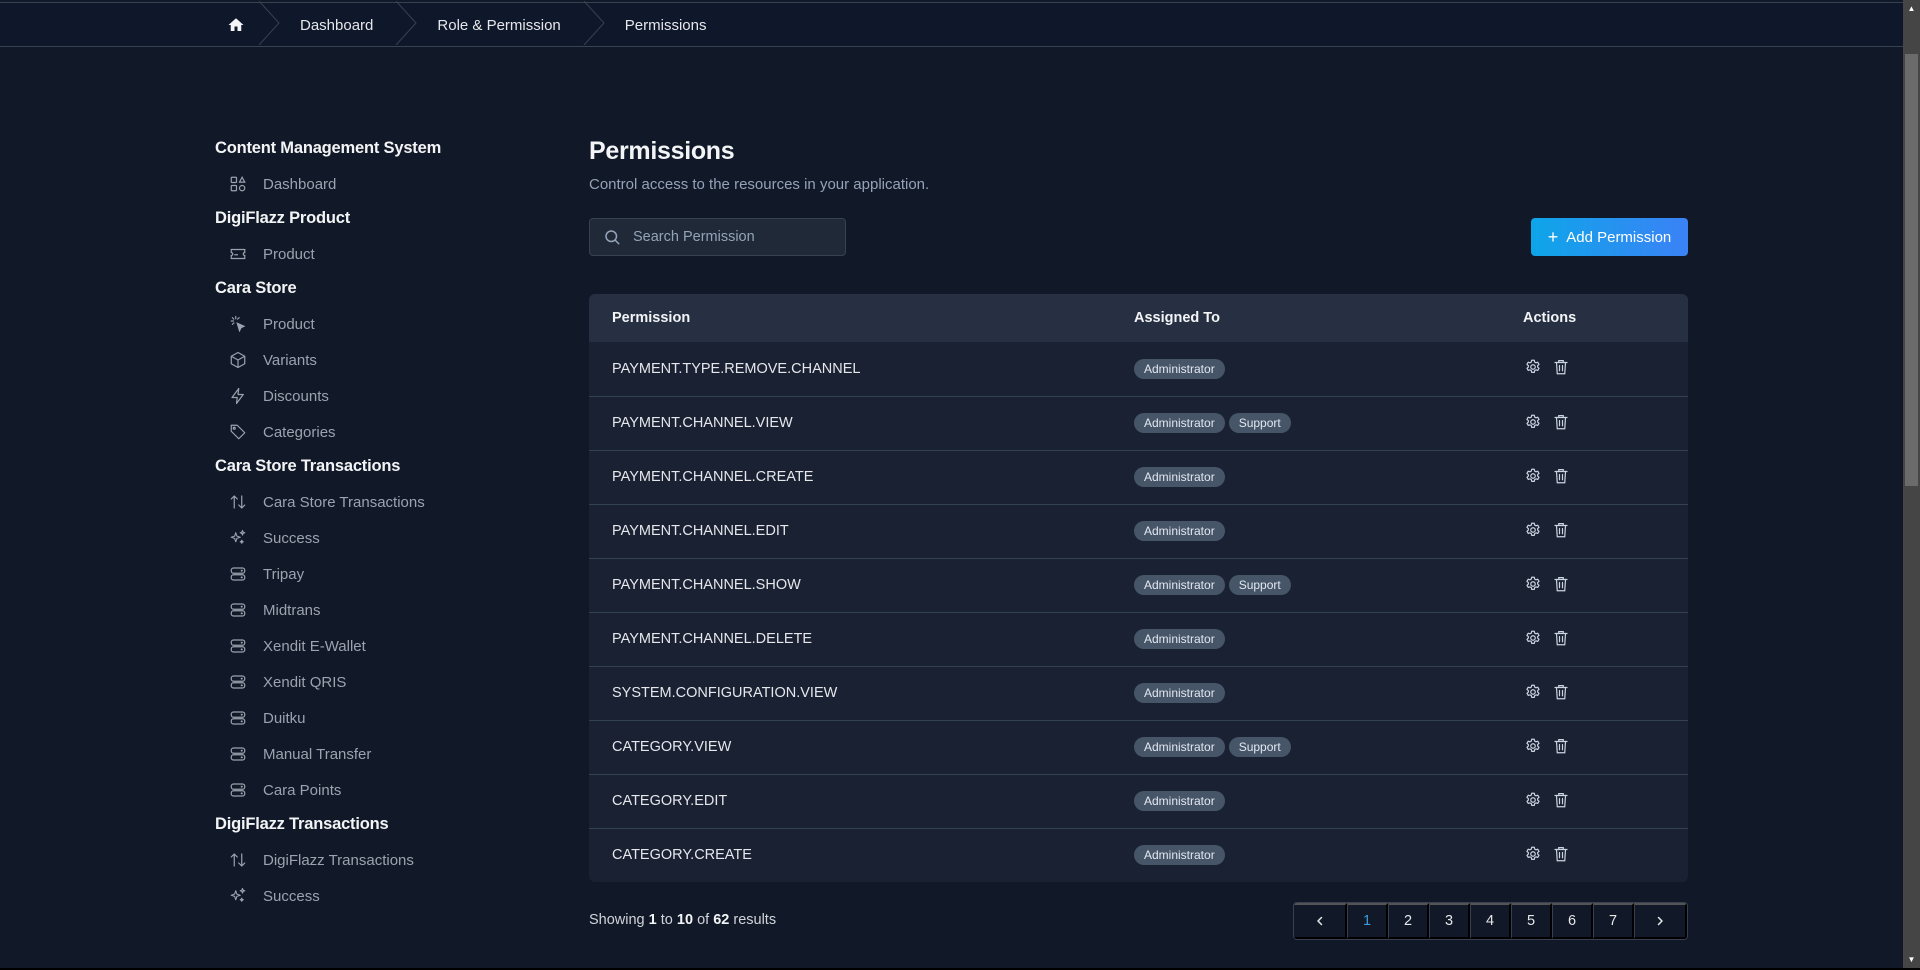 This screenshot has width=1920, height=970. I want to click on sidebar-item-label: Product, so click(289, 324).